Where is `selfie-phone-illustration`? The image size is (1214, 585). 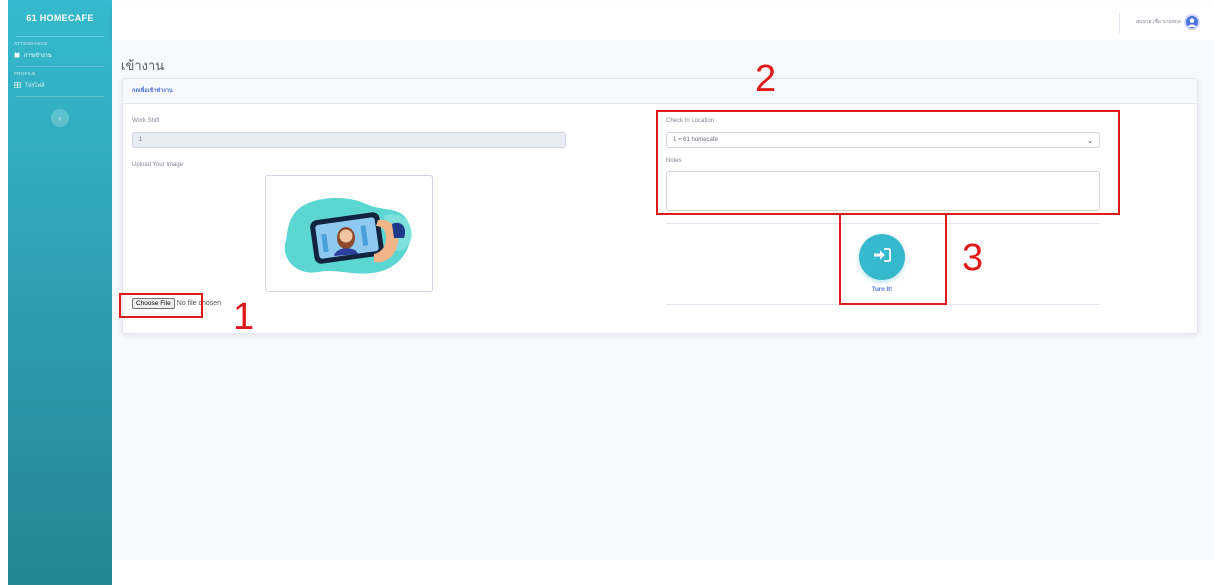
selfie-phone-illustration is located at coordinates (348, 236).